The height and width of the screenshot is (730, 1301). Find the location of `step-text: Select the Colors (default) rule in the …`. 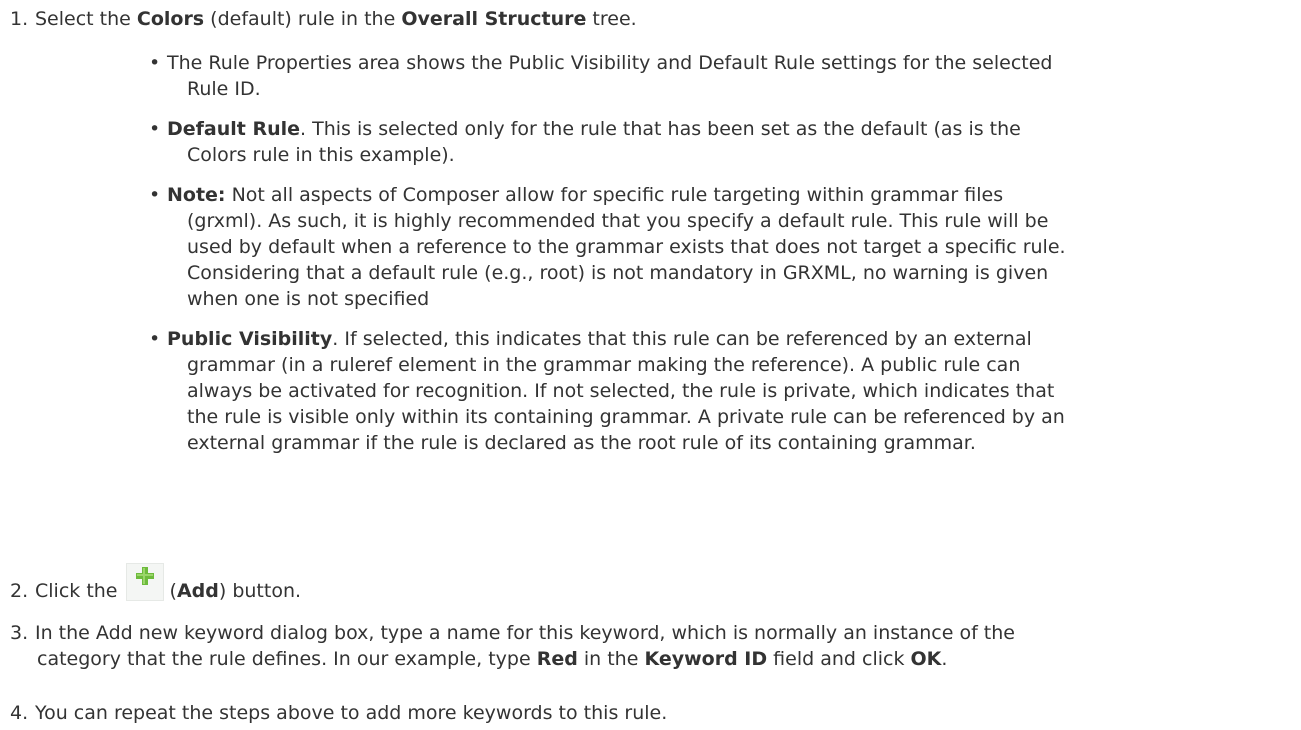

step-text: Select the Colors (default) rule in the … is located at coordinates (336, 19).